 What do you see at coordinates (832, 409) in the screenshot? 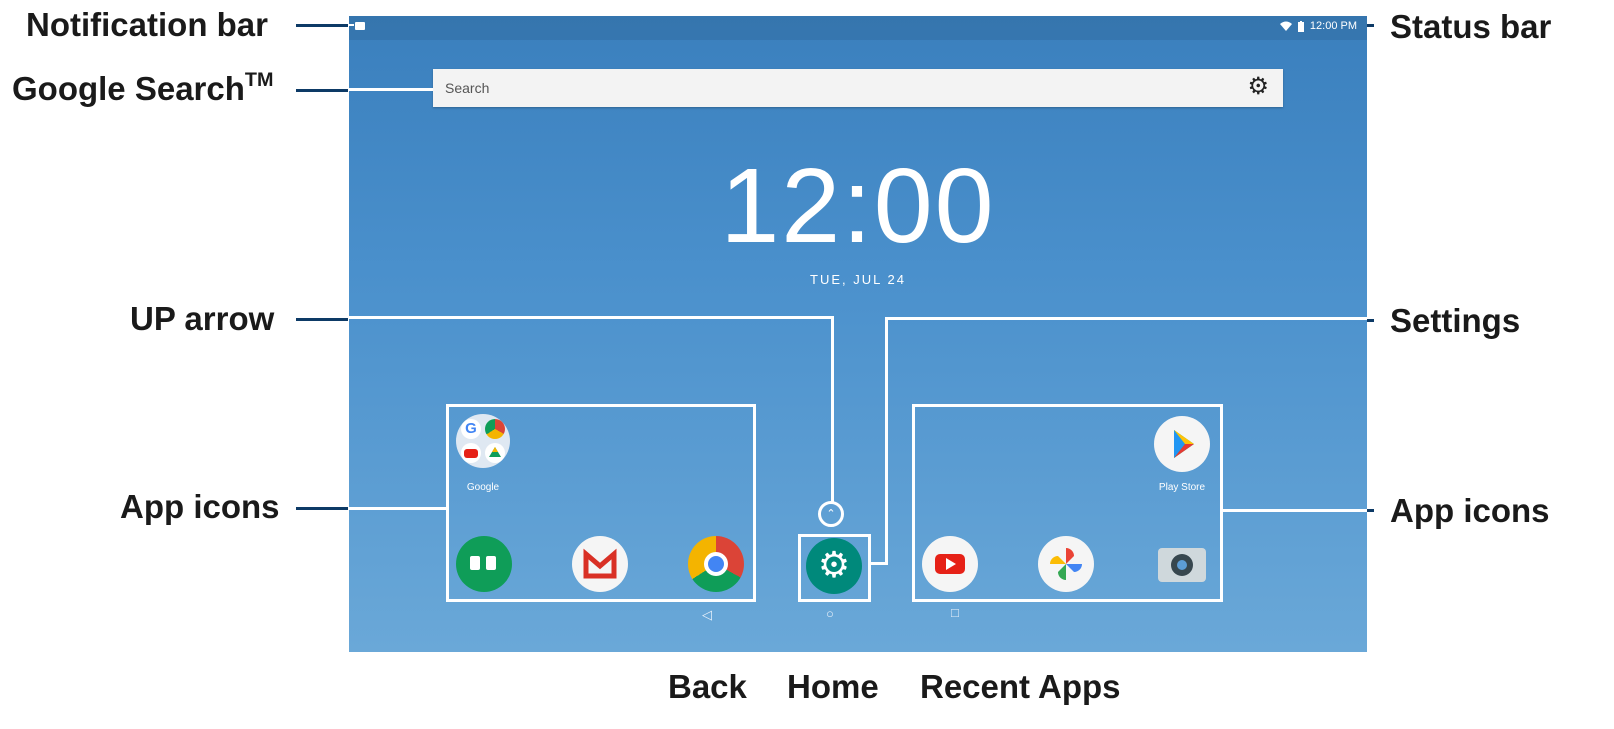
I see `line-up-arrow-v` at bounding box center [832, 409].